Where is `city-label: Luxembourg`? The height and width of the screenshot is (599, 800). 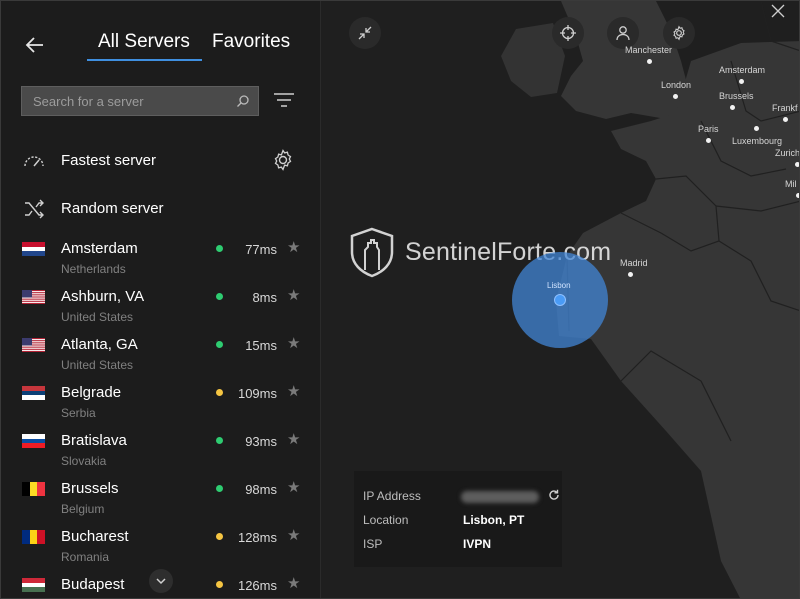 city-label: Luxembourg is located at coordinates (757, 141).